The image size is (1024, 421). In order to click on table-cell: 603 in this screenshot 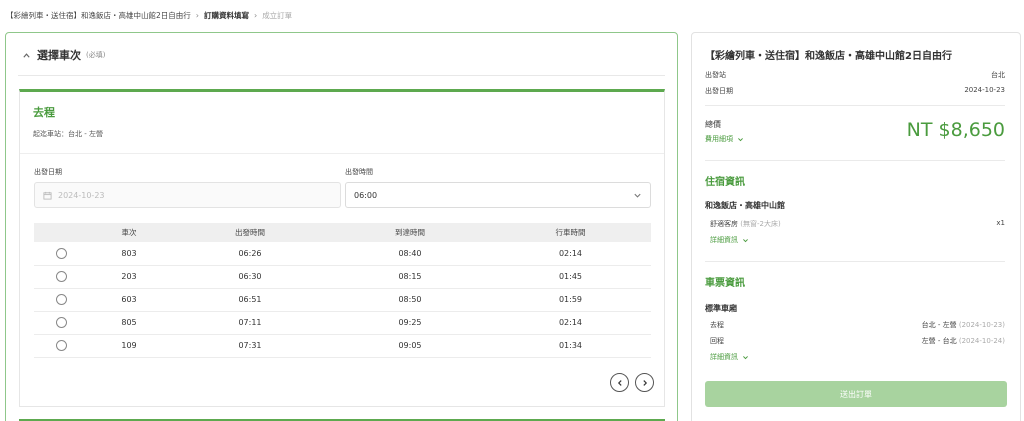, I will do `click(129, 300)`.